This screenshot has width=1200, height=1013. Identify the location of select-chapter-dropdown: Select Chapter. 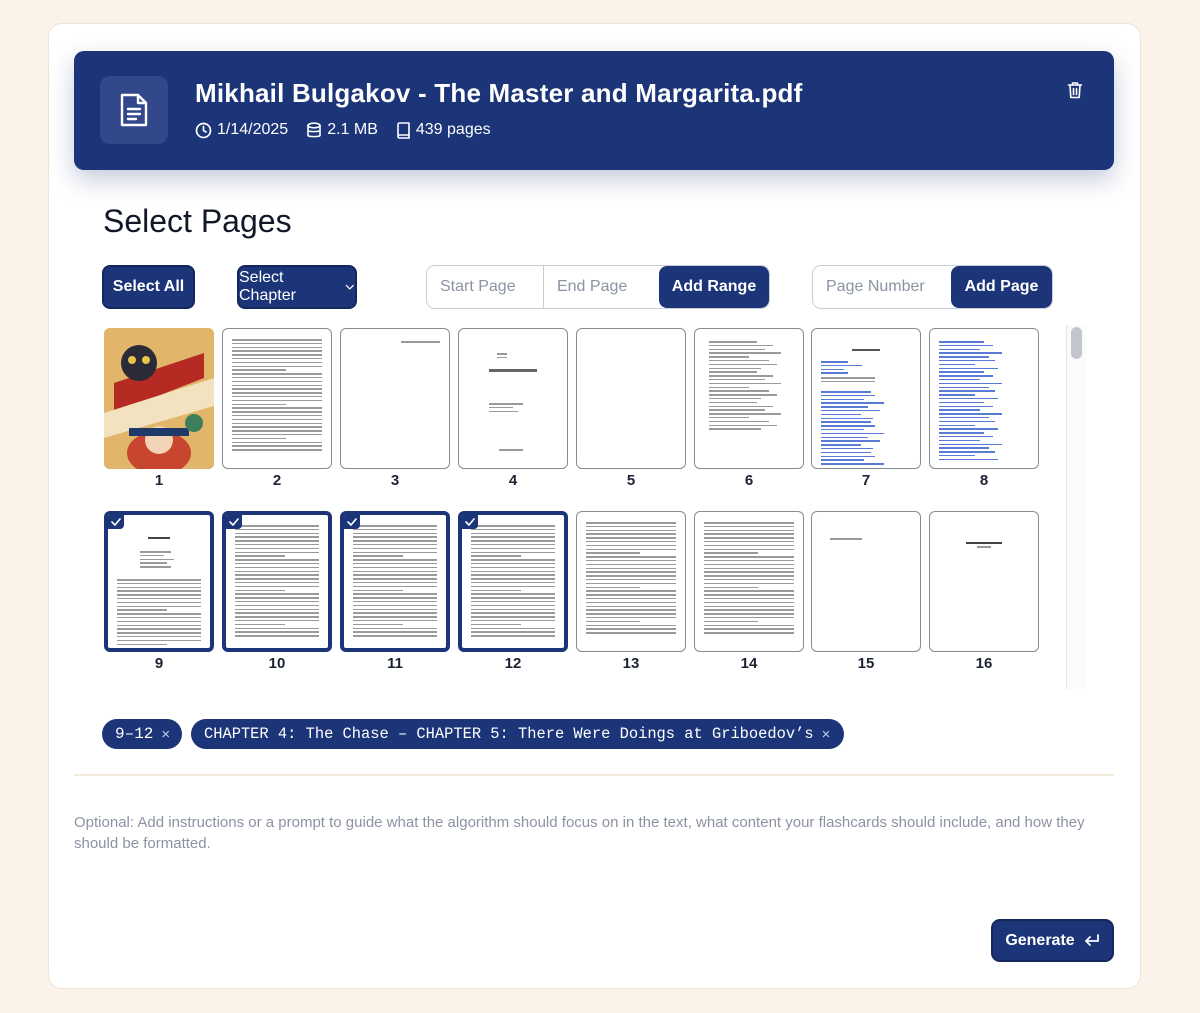
(297, 287).